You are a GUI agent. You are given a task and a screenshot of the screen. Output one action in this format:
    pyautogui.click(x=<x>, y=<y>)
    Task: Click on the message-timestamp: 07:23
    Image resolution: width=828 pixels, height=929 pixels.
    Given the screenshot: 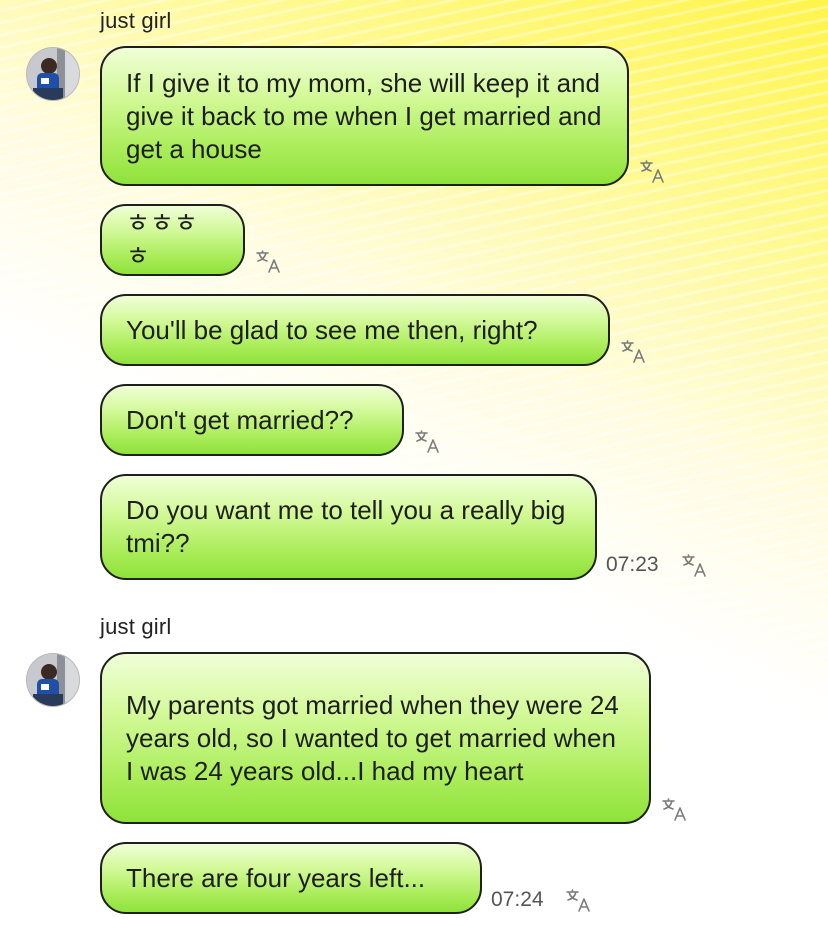 What is the action you would take?
    pyautogui.click(x=632, y=564)
    